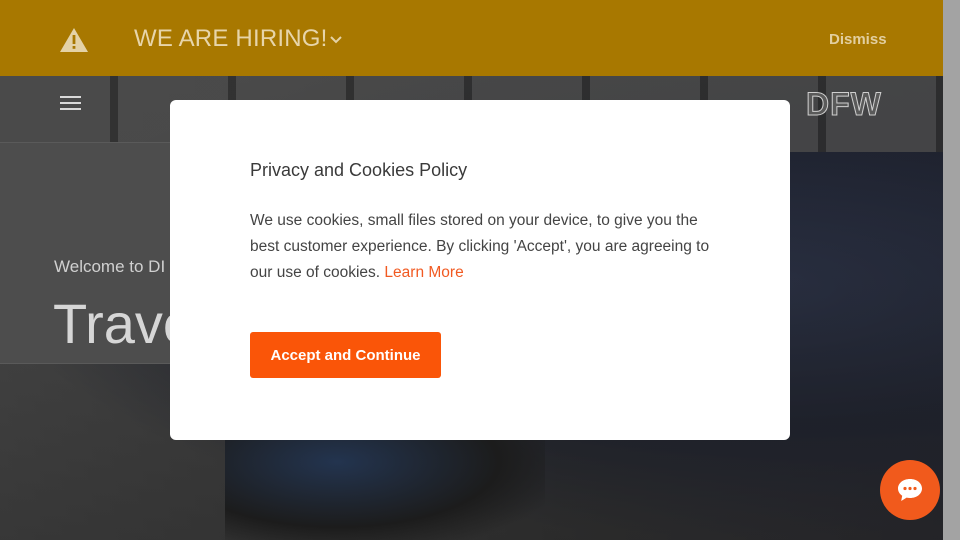 This screenshot has height=540, width=960. Describe the element at coordinates (858, 39) in the screenshot. I see `dismiss-button: Dismiss` at that location.